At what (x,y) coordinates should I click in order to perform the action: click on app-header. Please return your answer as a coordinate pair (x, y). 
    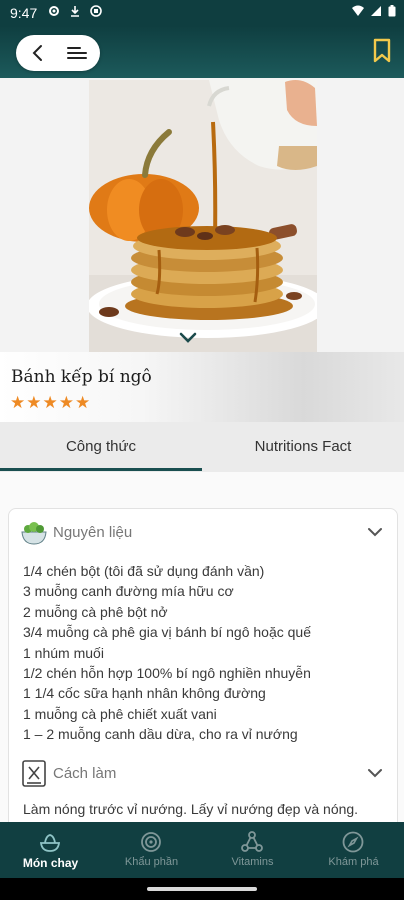
    Looking at the image, I should click on (202, 52).